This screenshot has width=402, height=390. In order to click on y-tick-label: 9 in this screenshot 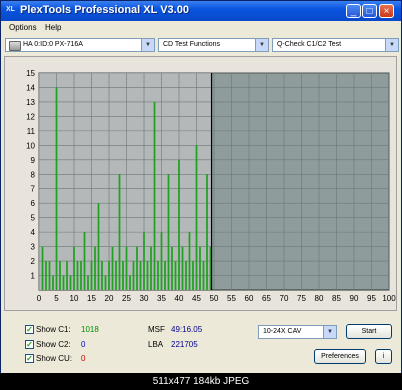, I will do `click(33, 160)`.